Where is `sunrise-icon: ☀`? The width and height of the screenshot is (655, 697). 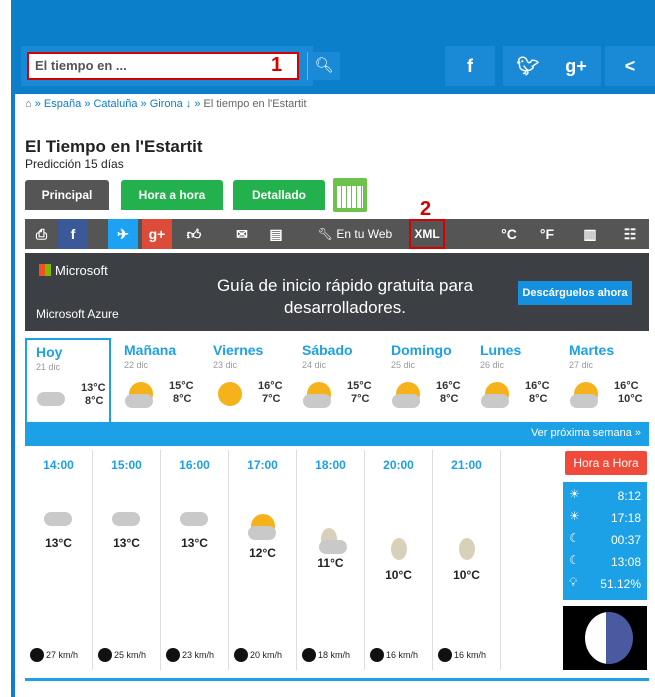 sunrise-icon: ☀ is located at coordinates (574, 494).